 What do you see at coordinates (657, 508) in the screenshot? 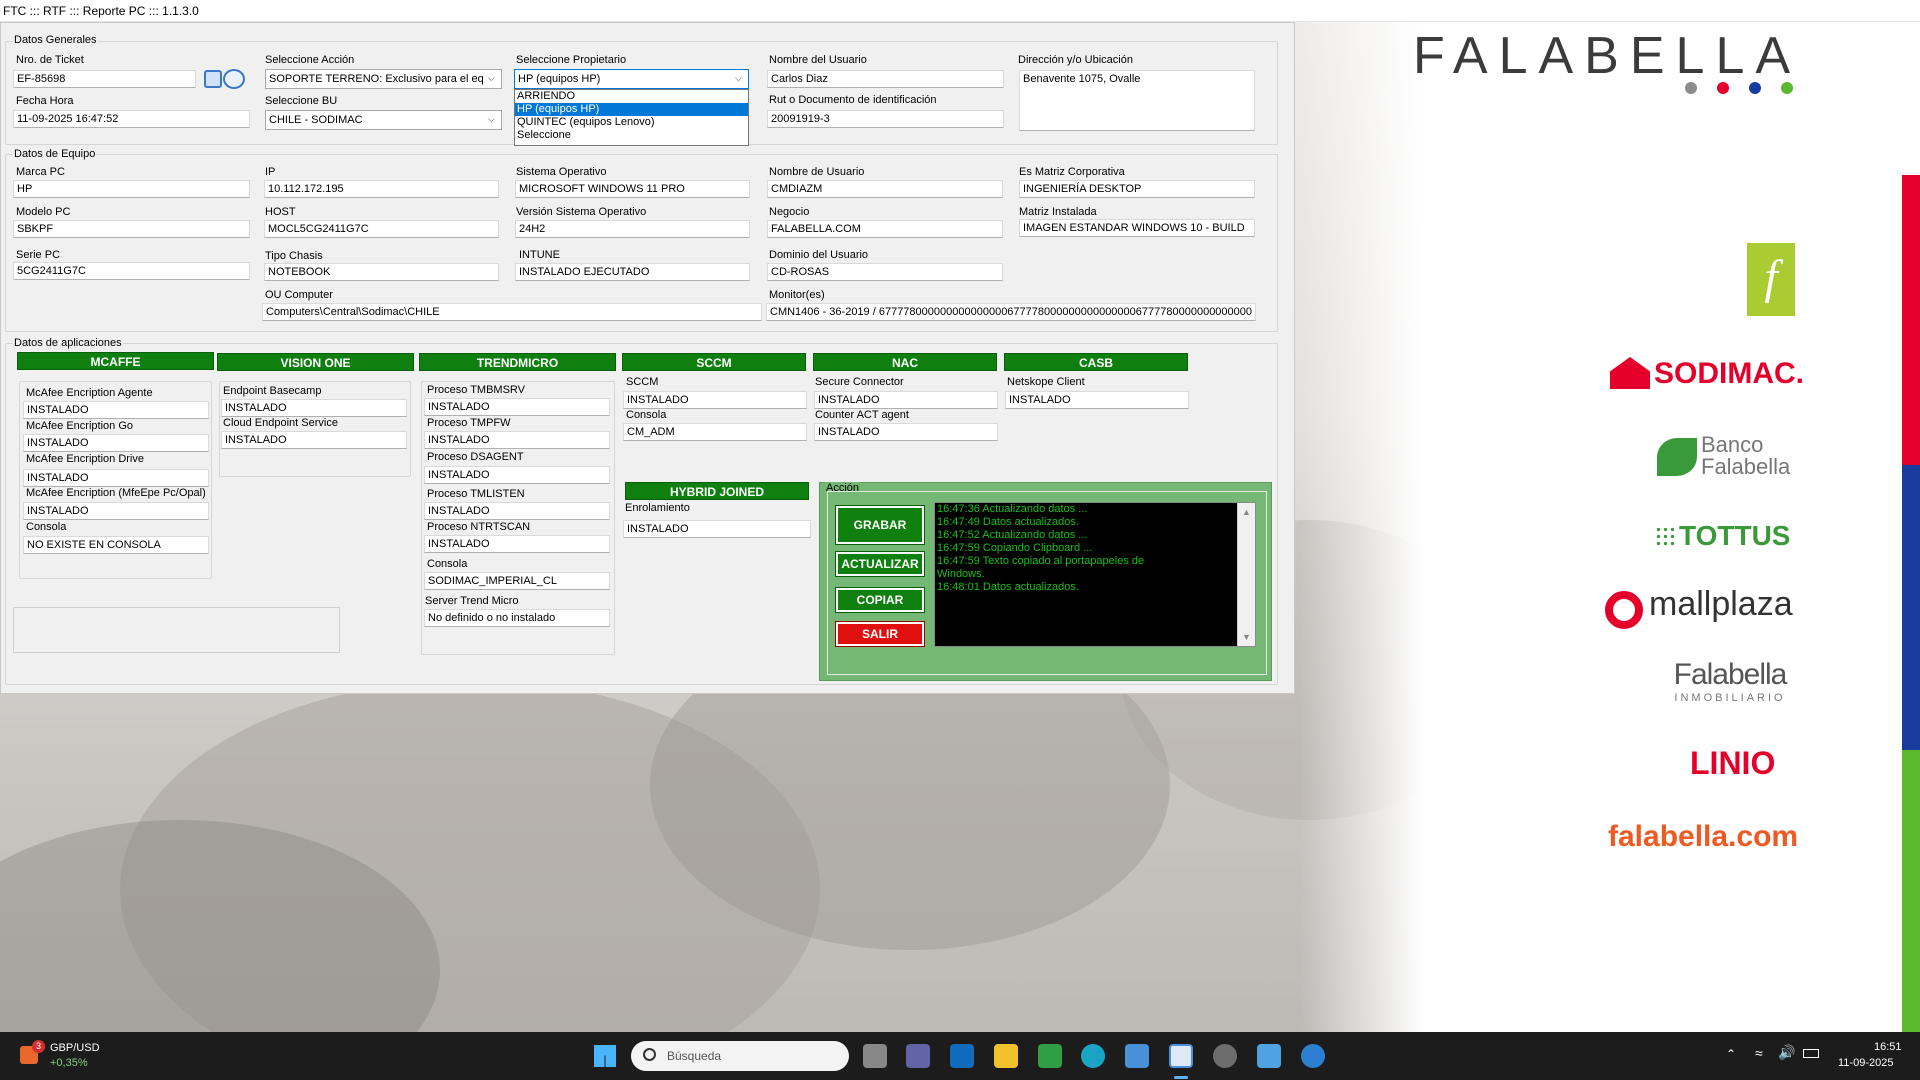
I see `enrollment-label: Enrolamiento` at bounding box center [657, 508].